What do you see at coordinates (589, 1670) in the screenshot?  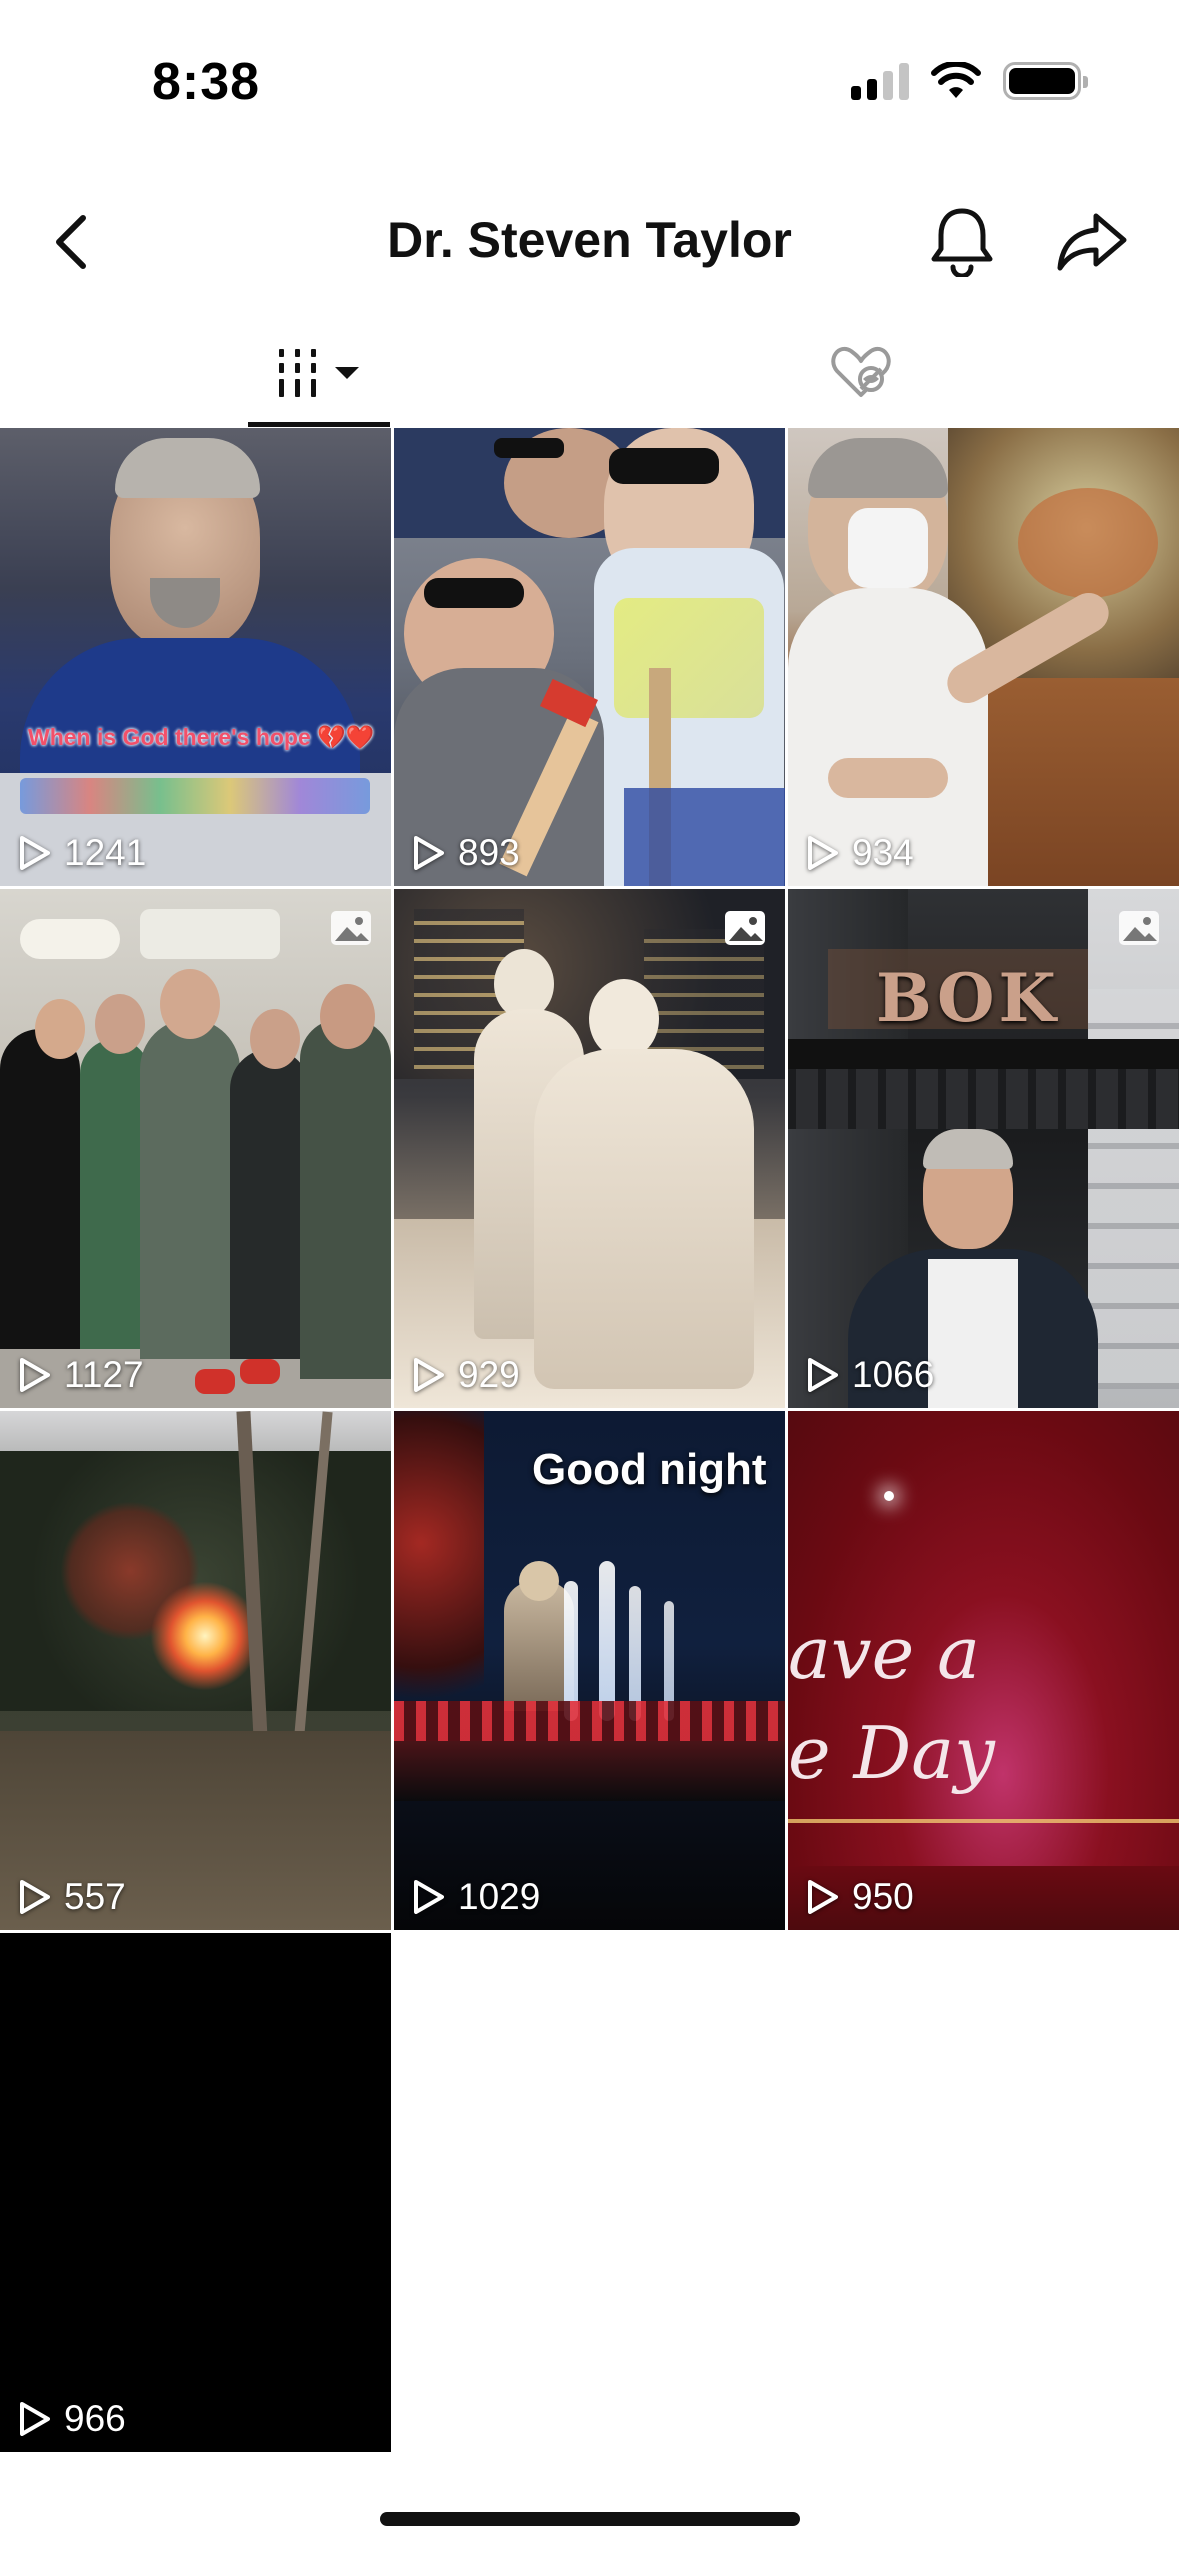 I see `video-tile: Good night 1029` at bounding box center [589, 1670].